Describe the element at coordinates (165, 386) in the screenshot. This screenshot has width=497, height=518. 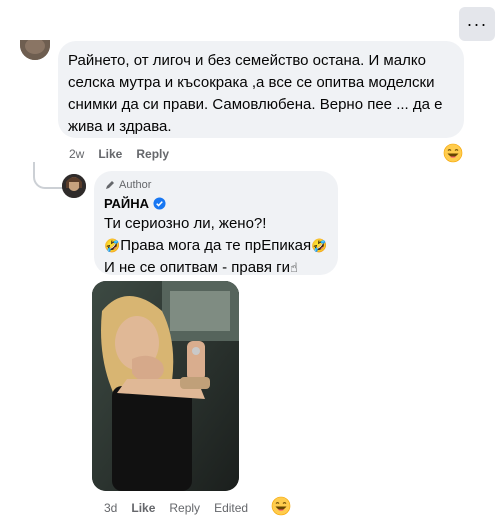
I see `attached-photo` at that location.